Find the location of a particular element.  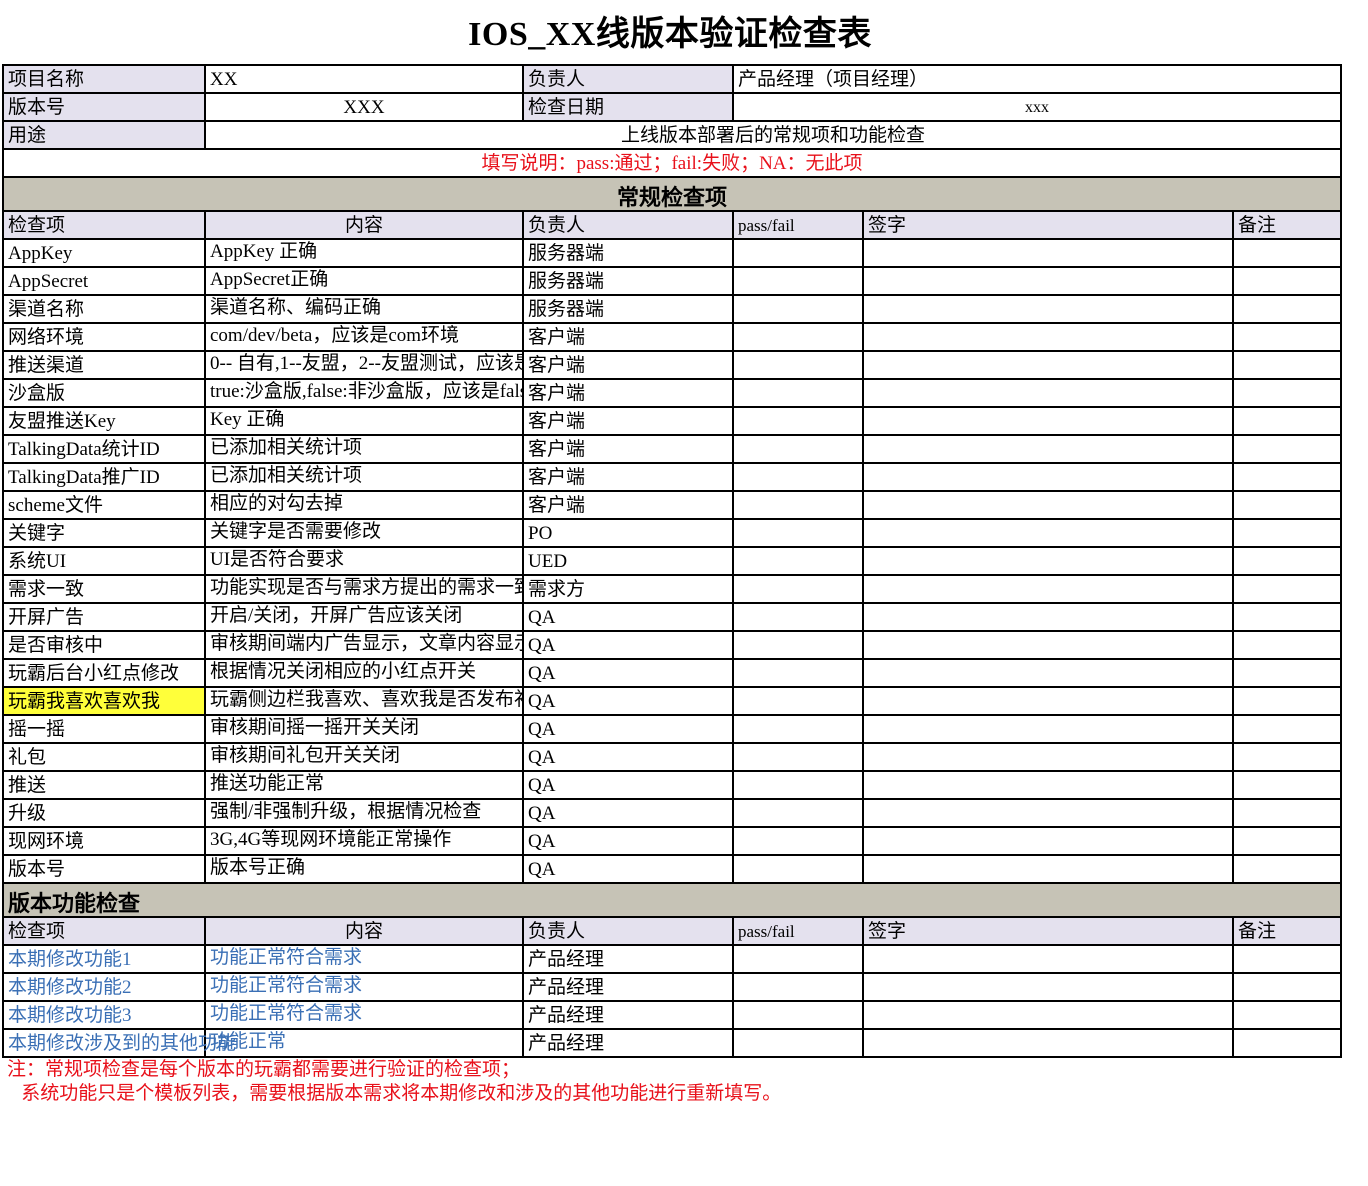

table-row: 摇一摇 审核期间摇一摇开关关闭 QA is located at coordinates (672, 729).